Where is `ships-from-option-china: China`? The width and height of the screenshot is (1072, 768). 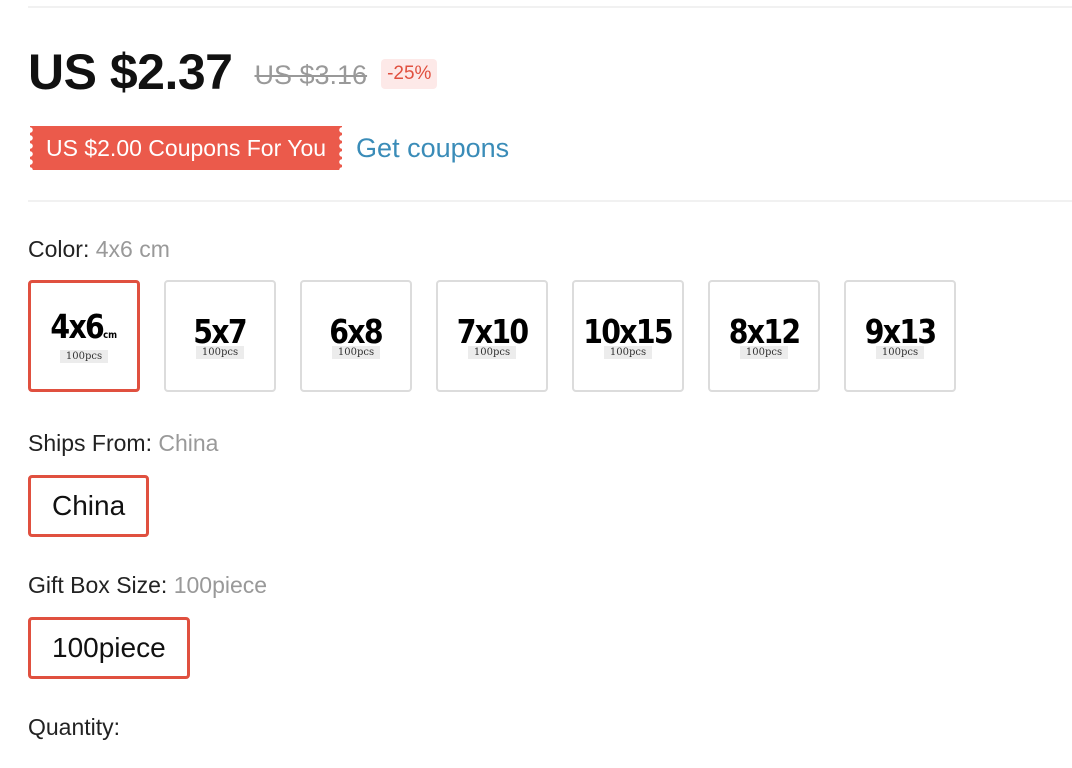
ships-from-option-china: China is located at coordinates (89, 506).